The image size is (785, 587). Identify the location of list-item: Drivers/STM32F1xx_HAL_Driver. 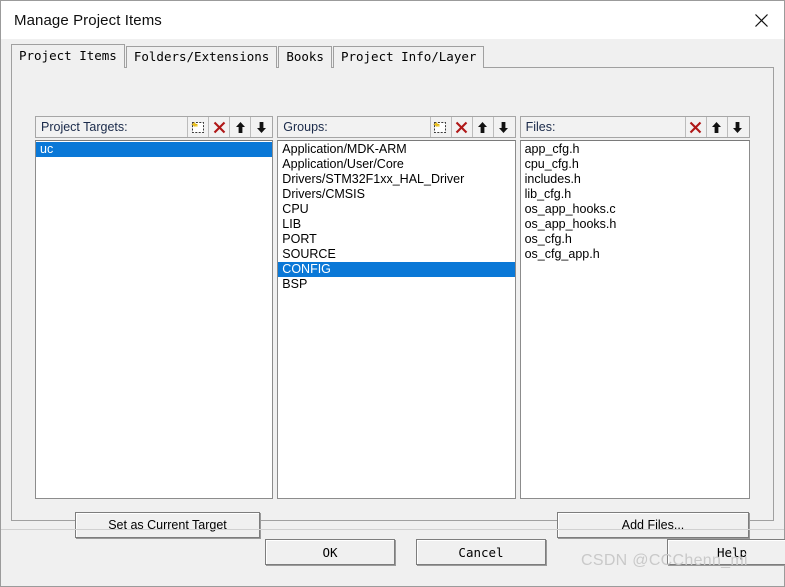
(396, 179).